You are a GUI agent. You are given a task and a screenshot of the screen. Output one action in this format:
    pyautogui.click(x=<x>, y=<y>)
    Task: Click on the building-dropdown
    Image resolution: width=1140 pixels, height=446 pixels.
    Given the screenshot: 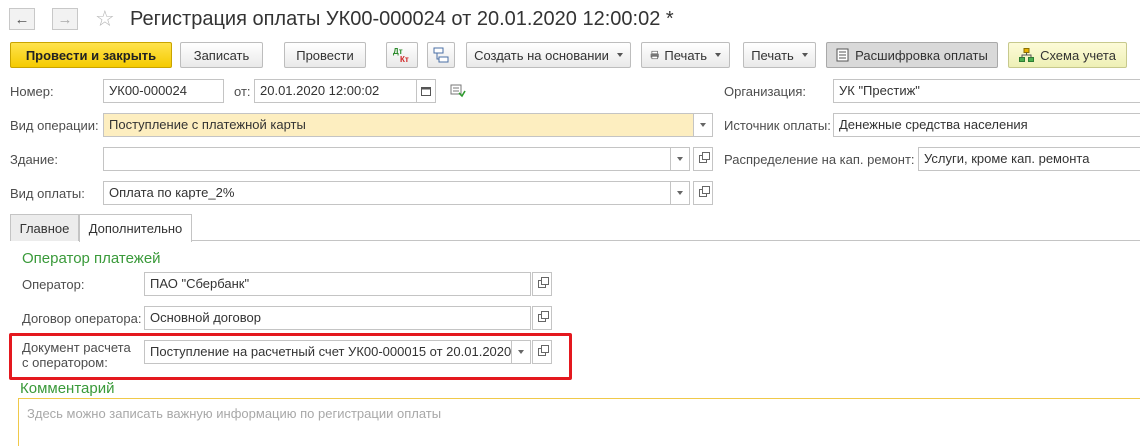 What is the action you would take?
    pyautogui.click(x=680, y=159)
    